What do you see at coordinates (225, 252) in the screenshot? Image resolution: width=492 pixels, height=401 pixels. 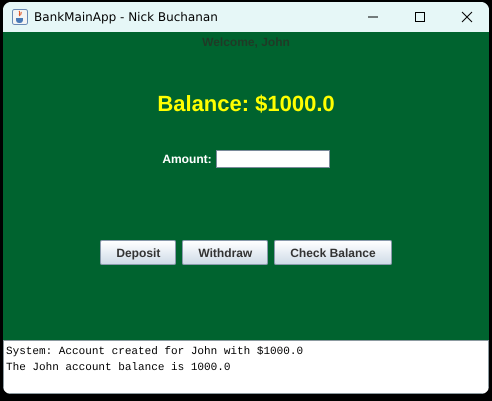 I see `action-button: Withdraw` at bounding box center [225, 252].